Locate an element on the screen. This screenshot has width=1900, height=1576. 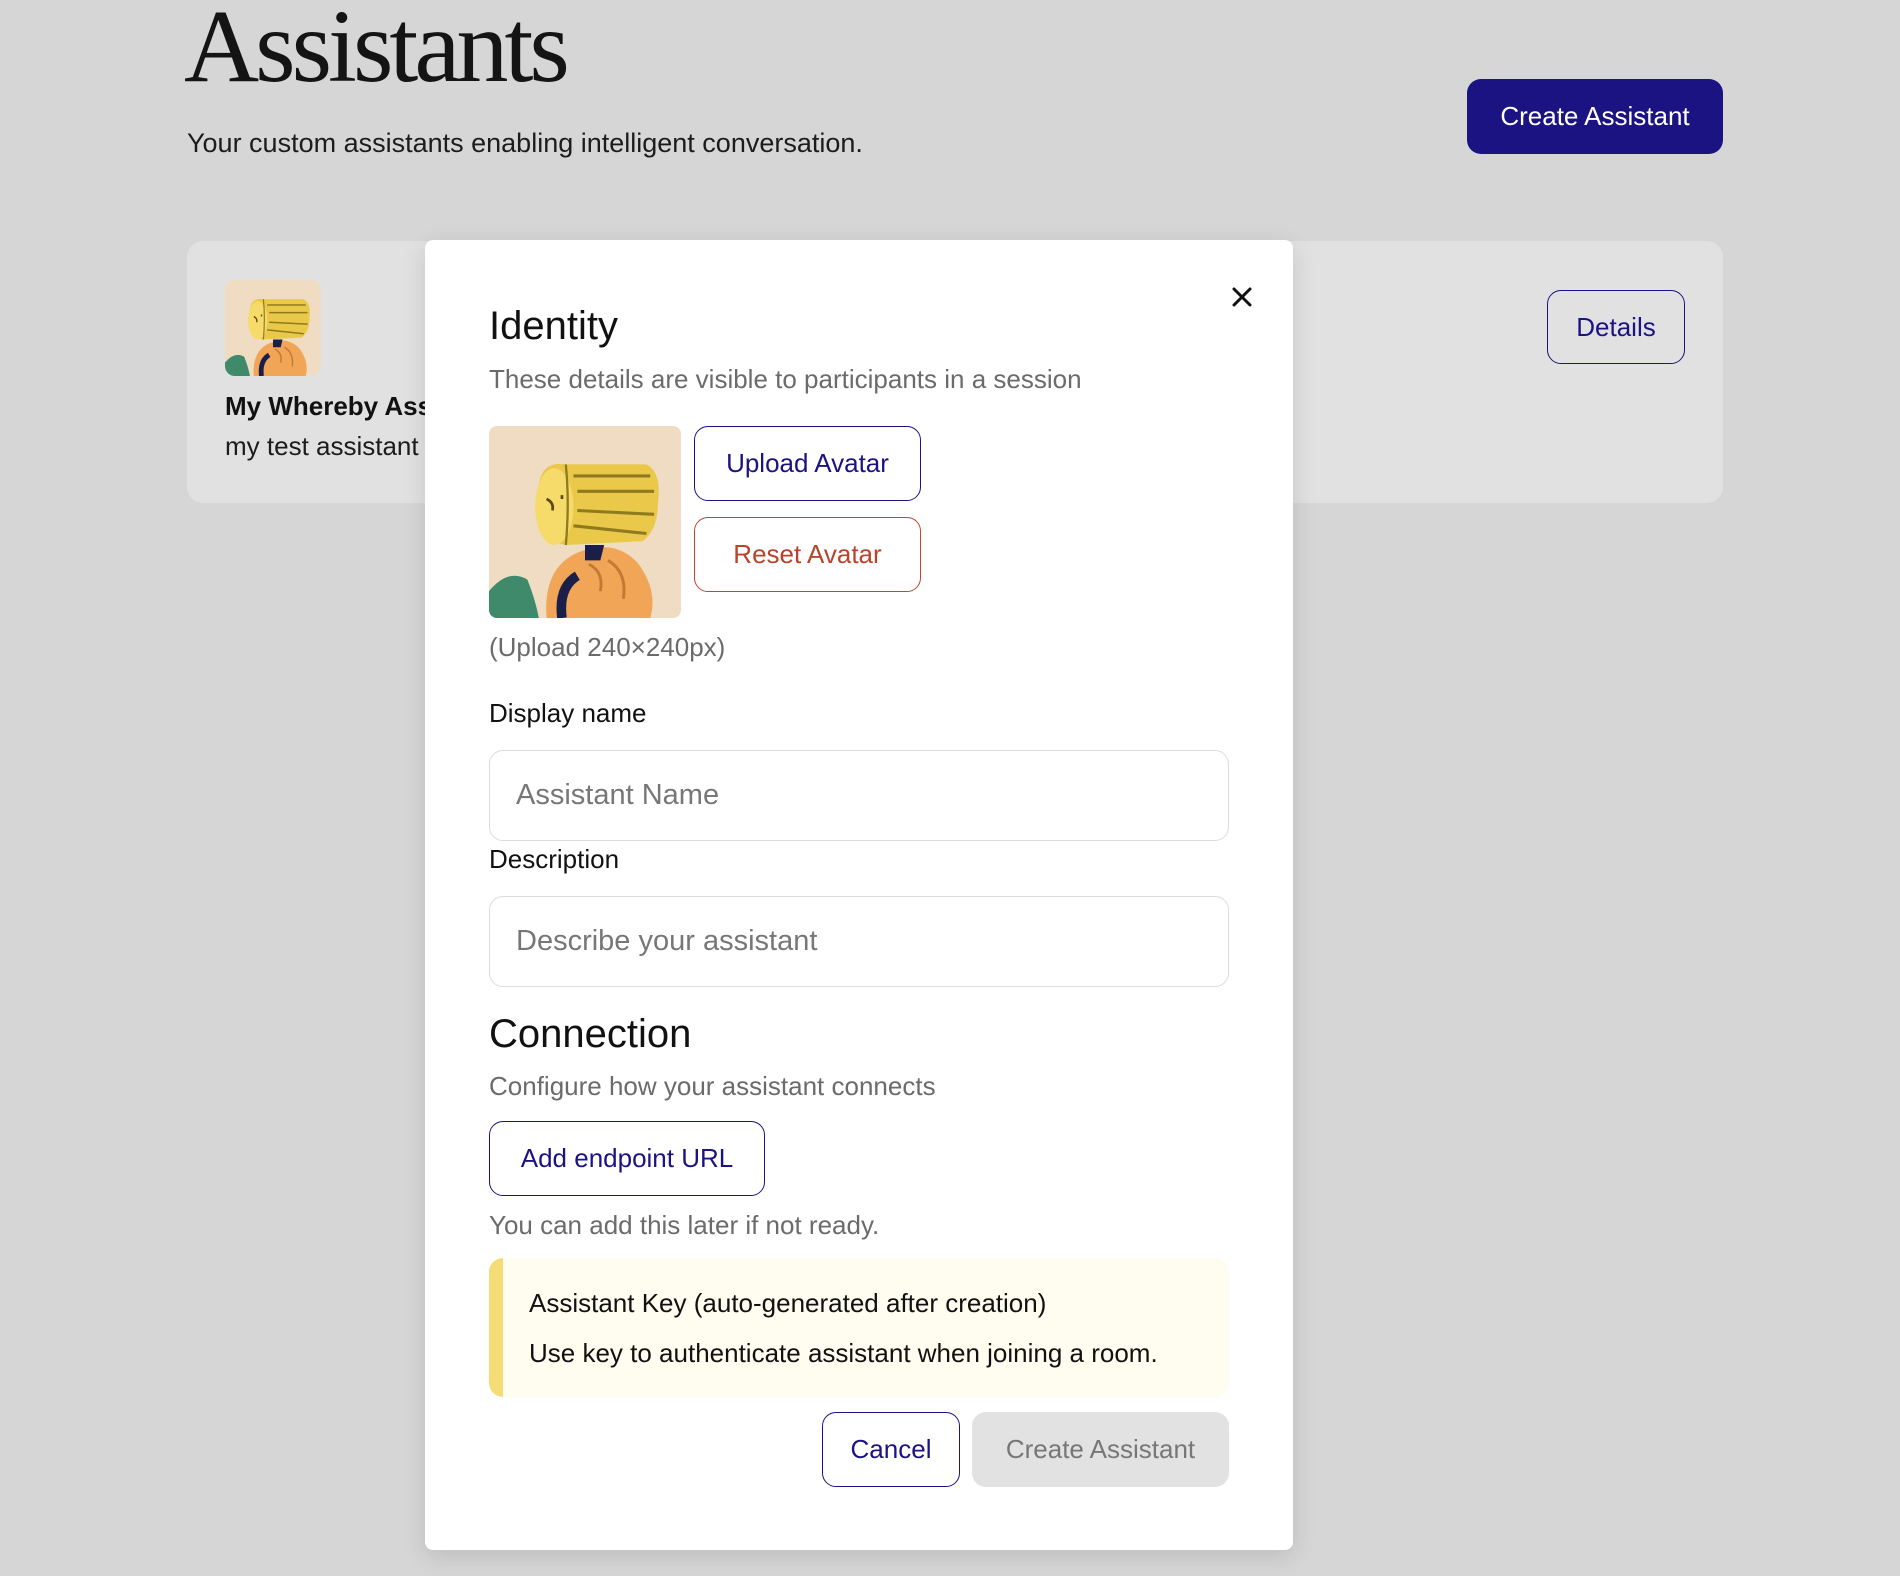
description-label: Description is located at coordinates (554, 859).